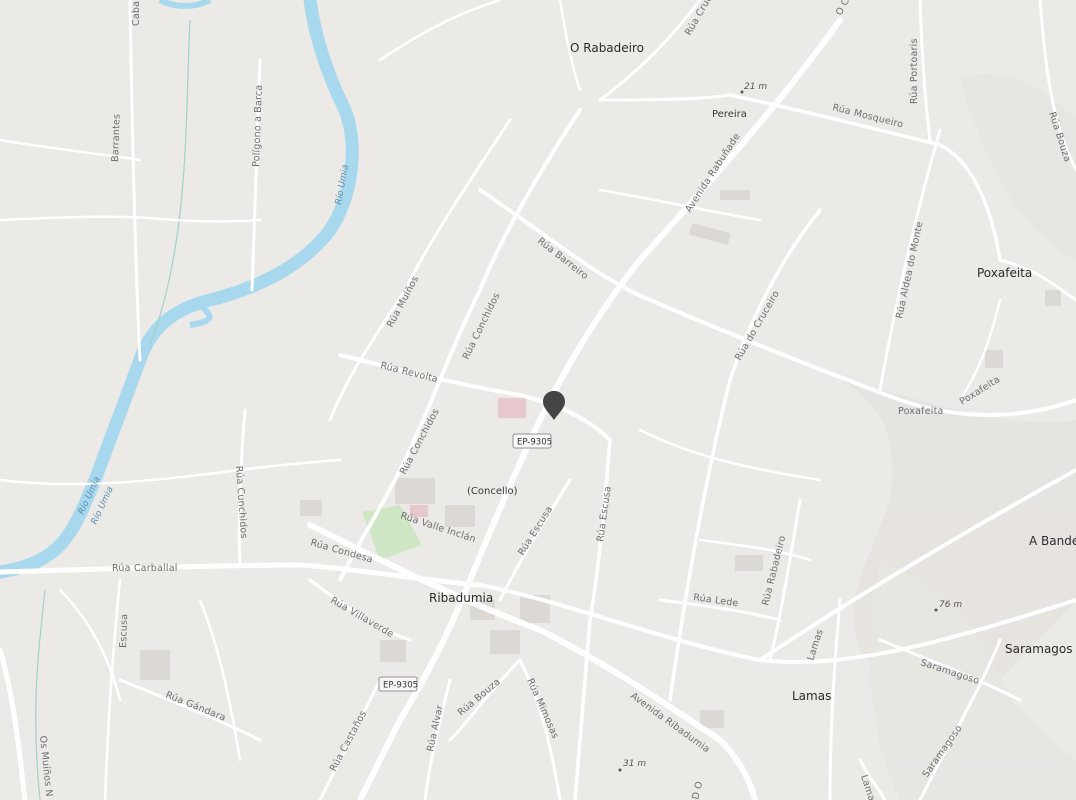 The image size is (1076, 800). I want to click on road-shield-ep-9305: EP-9305, so click(532, 441).